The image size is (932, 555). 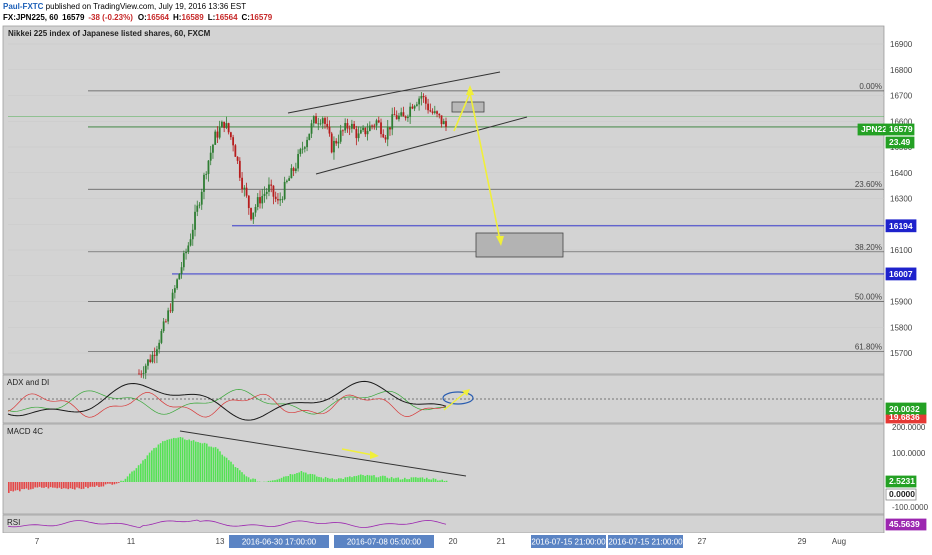 I want to click on header-last-price: 16579, so click(x=73, y=17).